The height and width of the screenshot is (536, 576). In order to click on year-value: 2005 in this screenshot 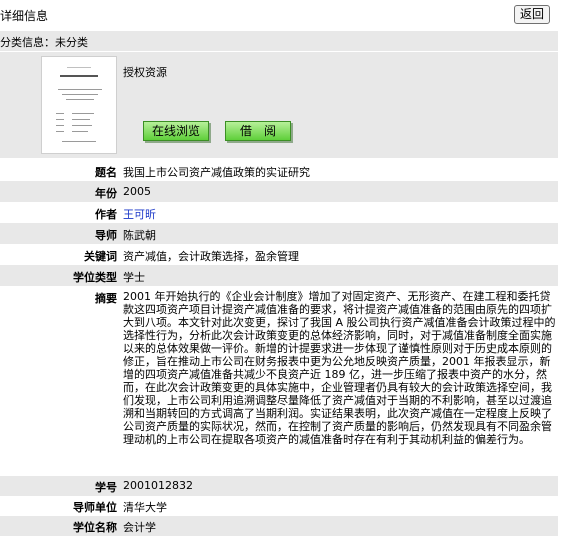, I will do `click(137, 191)`.